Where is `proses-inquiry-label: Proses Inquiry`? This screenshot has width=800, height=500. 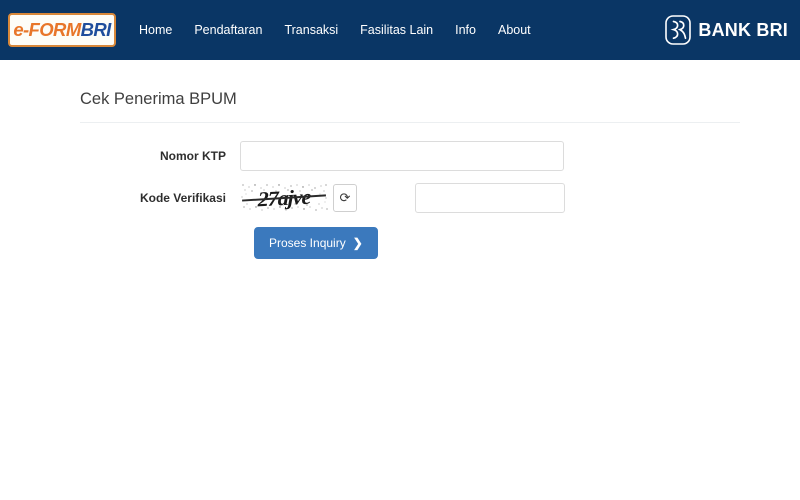
proses-inquiry-label: Proses Inquiry is located at coordinates (307, 242).